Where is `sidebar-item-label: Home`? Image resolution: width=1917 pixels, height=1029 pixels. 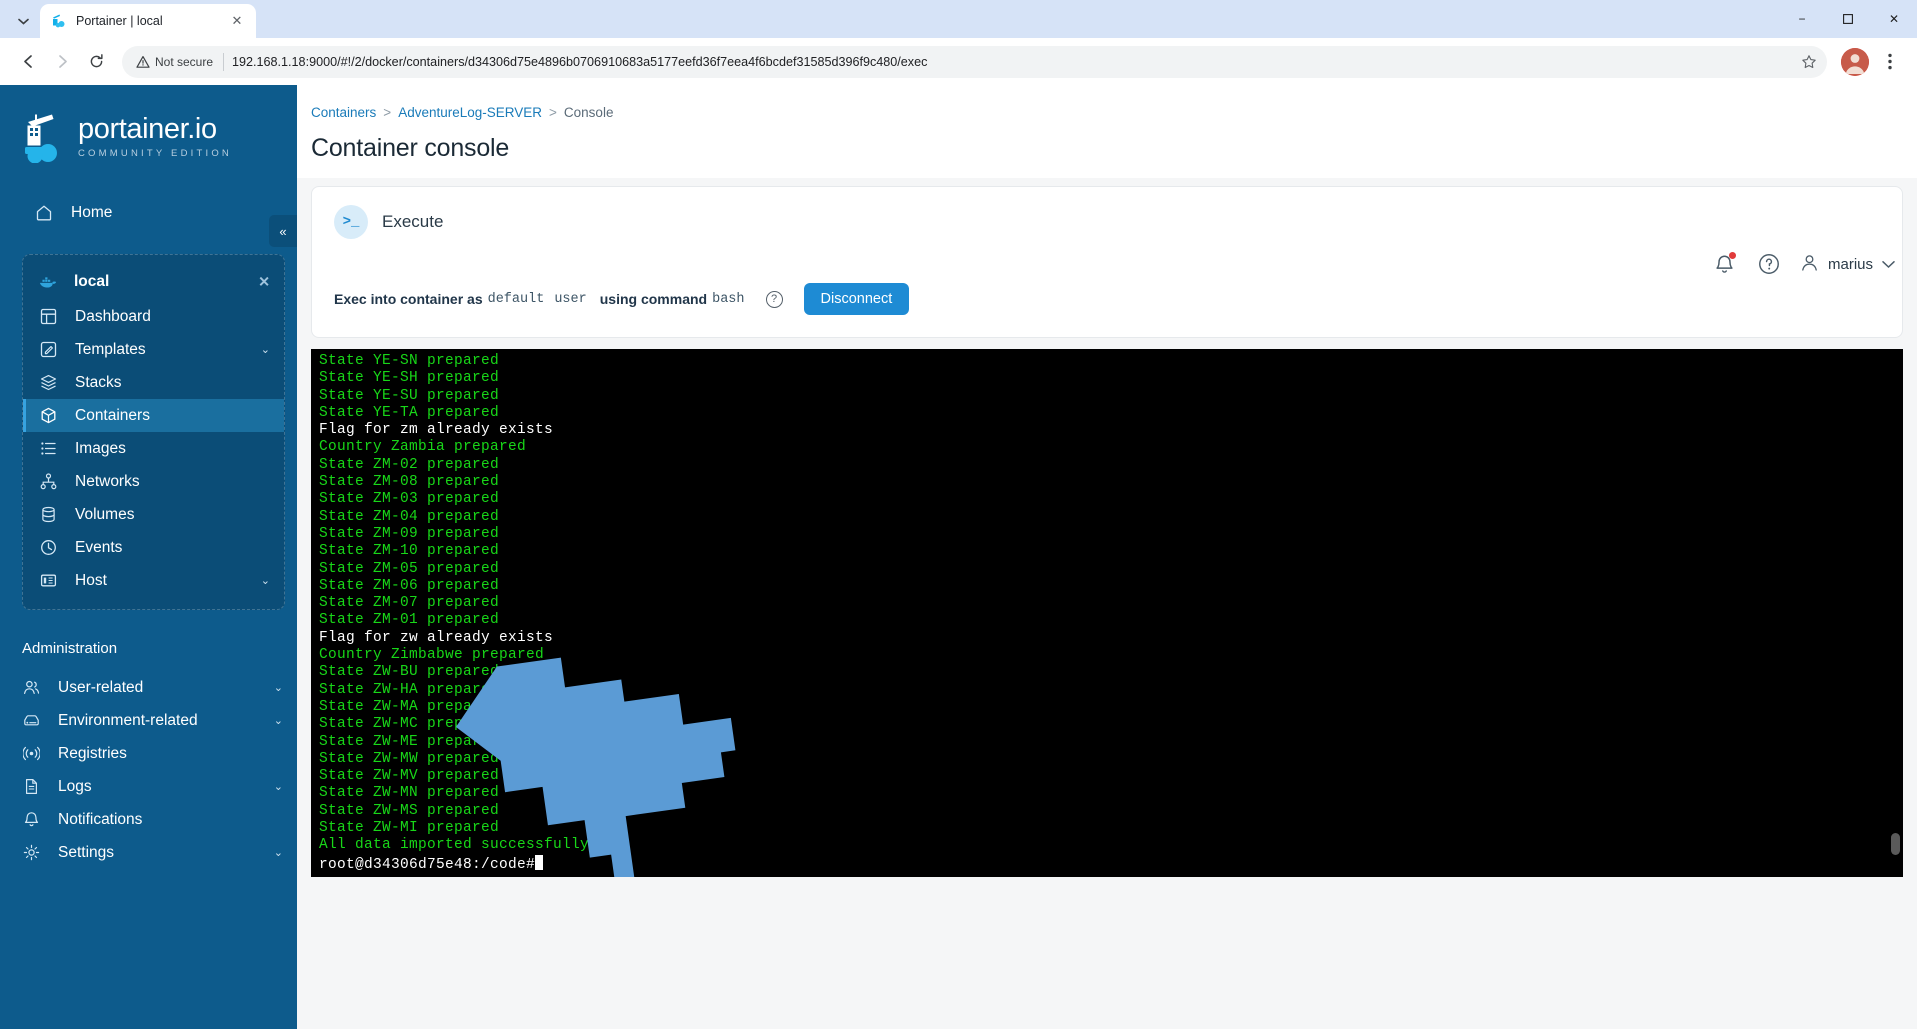
sidebar-item-label: Home is located at coordinates (92, 212).